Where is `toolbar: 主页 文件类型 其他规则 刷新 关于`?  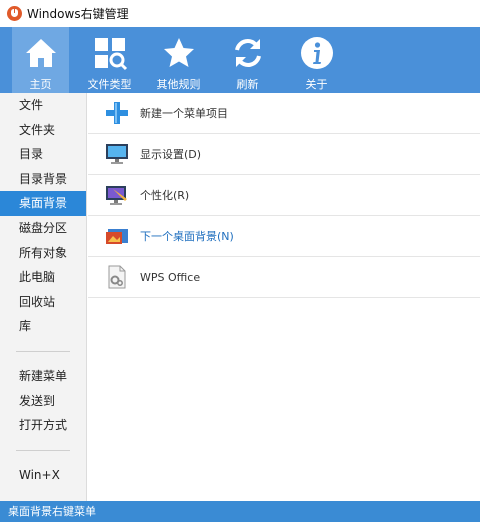 toolbar: 主页 文件类型 其他规则 刷新 关于 is located at coordinates (240, 60).